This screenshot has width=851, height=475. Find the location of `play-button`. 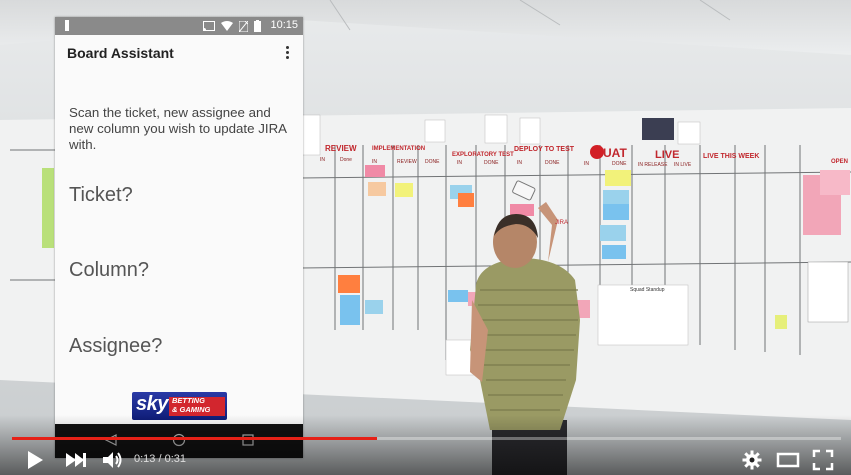

play-button is located at coordinates (35, 460).